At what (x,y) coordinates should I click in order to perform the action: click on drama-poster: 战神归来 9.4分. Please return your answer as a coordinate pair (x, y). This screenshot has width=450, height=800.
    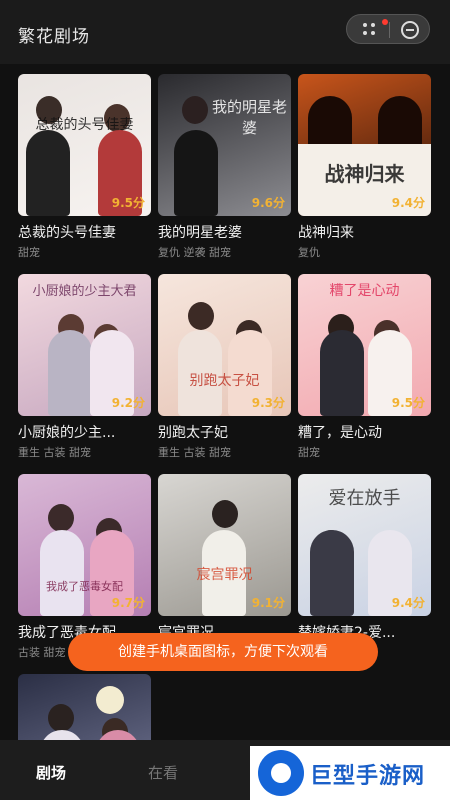
    Looking at the image, I should click on (364, 145).